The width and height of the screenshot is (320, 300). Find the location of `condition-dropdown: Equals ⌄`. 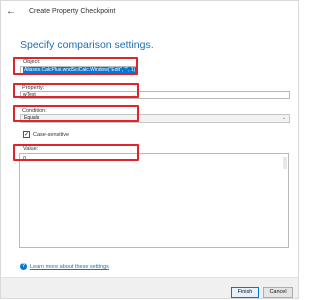

condition-dropdown: Equals ⌄ is located at coordinates (155, 118).